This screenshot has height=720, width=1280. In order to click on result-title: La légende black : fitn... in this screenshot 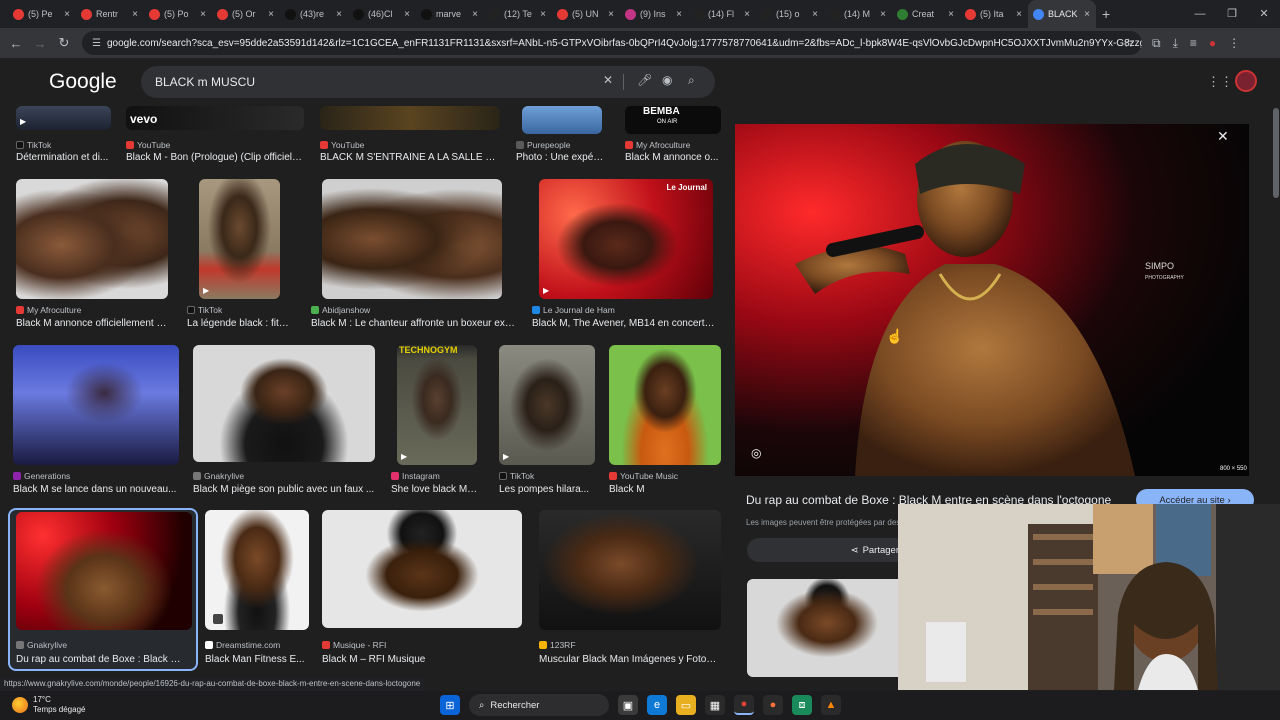, I will do `click(239, 323)`.